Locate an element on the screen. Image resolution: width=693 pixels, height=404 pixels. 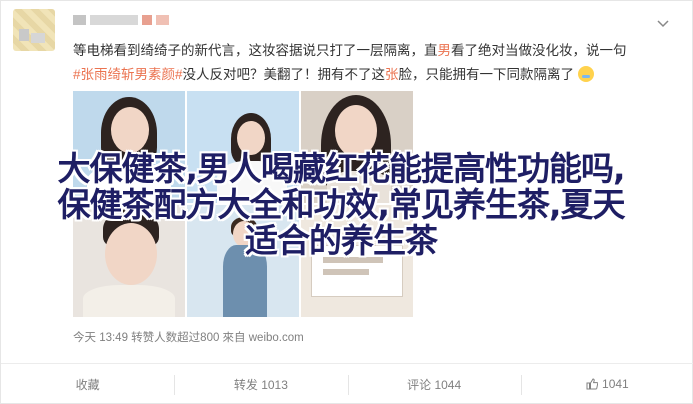
repost-button: 转发 1013 is located at coordinates (260, 384).